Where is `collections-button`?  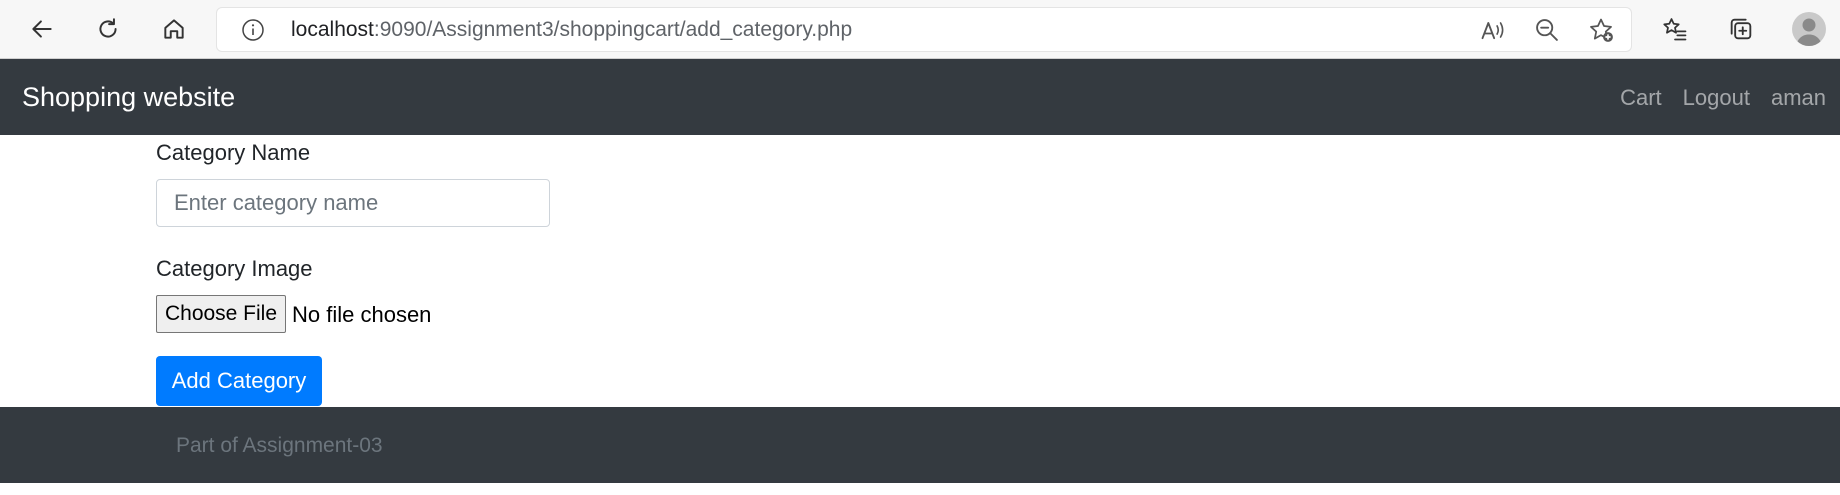
collections-button is located at coordinates (1741, 29).